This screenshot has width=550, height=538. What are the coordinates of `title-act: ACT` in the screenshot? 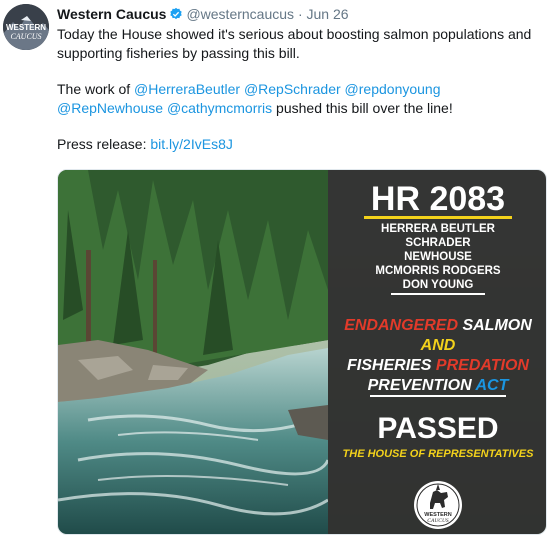 It's located at (491, 385).